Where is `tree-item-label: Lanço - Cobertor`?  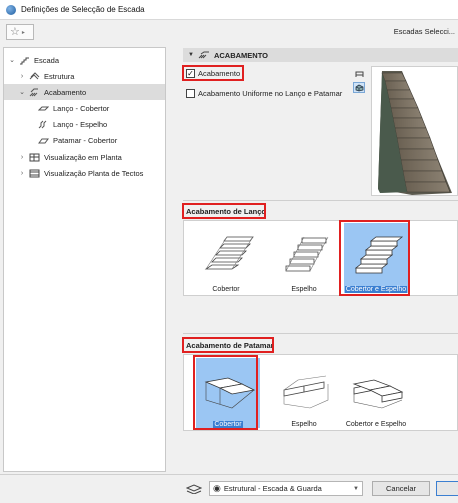
tree-item-label: Lanço - Cobertor is located at coordinates (81, 108).